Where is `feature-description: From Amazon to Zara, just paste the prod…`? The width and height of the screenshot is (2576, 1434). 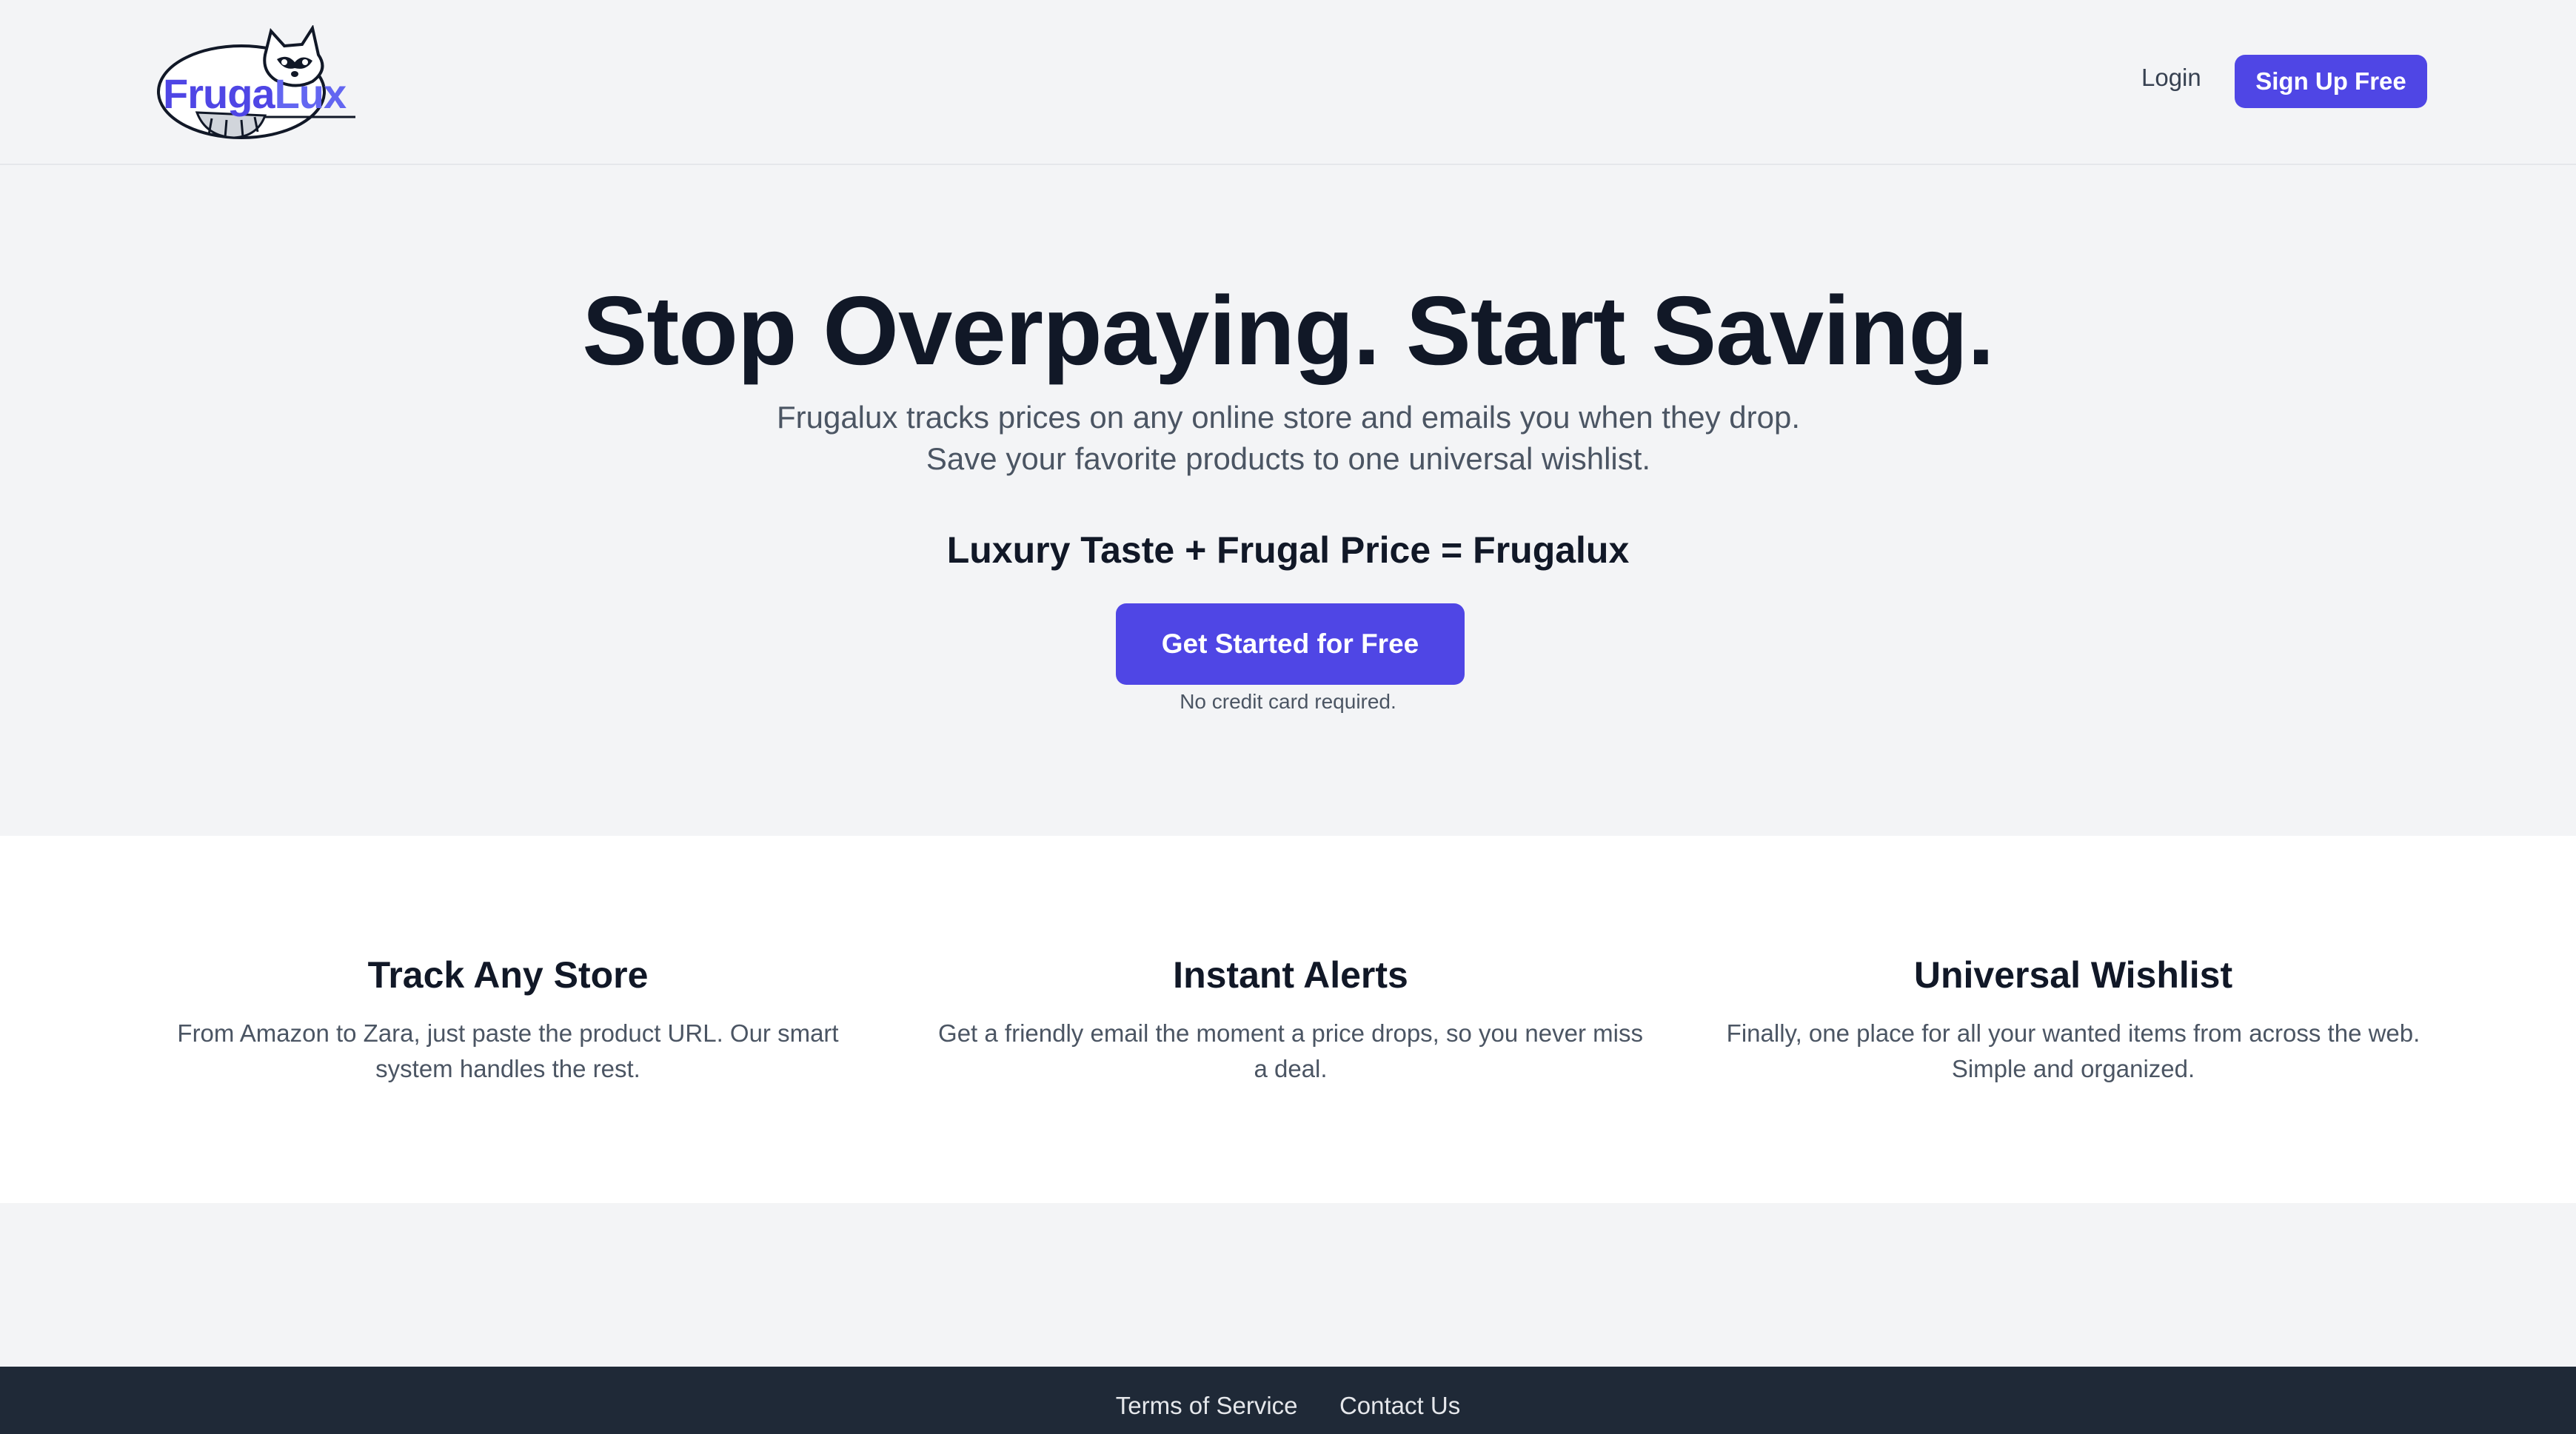 feature-description: From Amazon to Zara, just paste the prod… is located at coordinates (508, 1050).